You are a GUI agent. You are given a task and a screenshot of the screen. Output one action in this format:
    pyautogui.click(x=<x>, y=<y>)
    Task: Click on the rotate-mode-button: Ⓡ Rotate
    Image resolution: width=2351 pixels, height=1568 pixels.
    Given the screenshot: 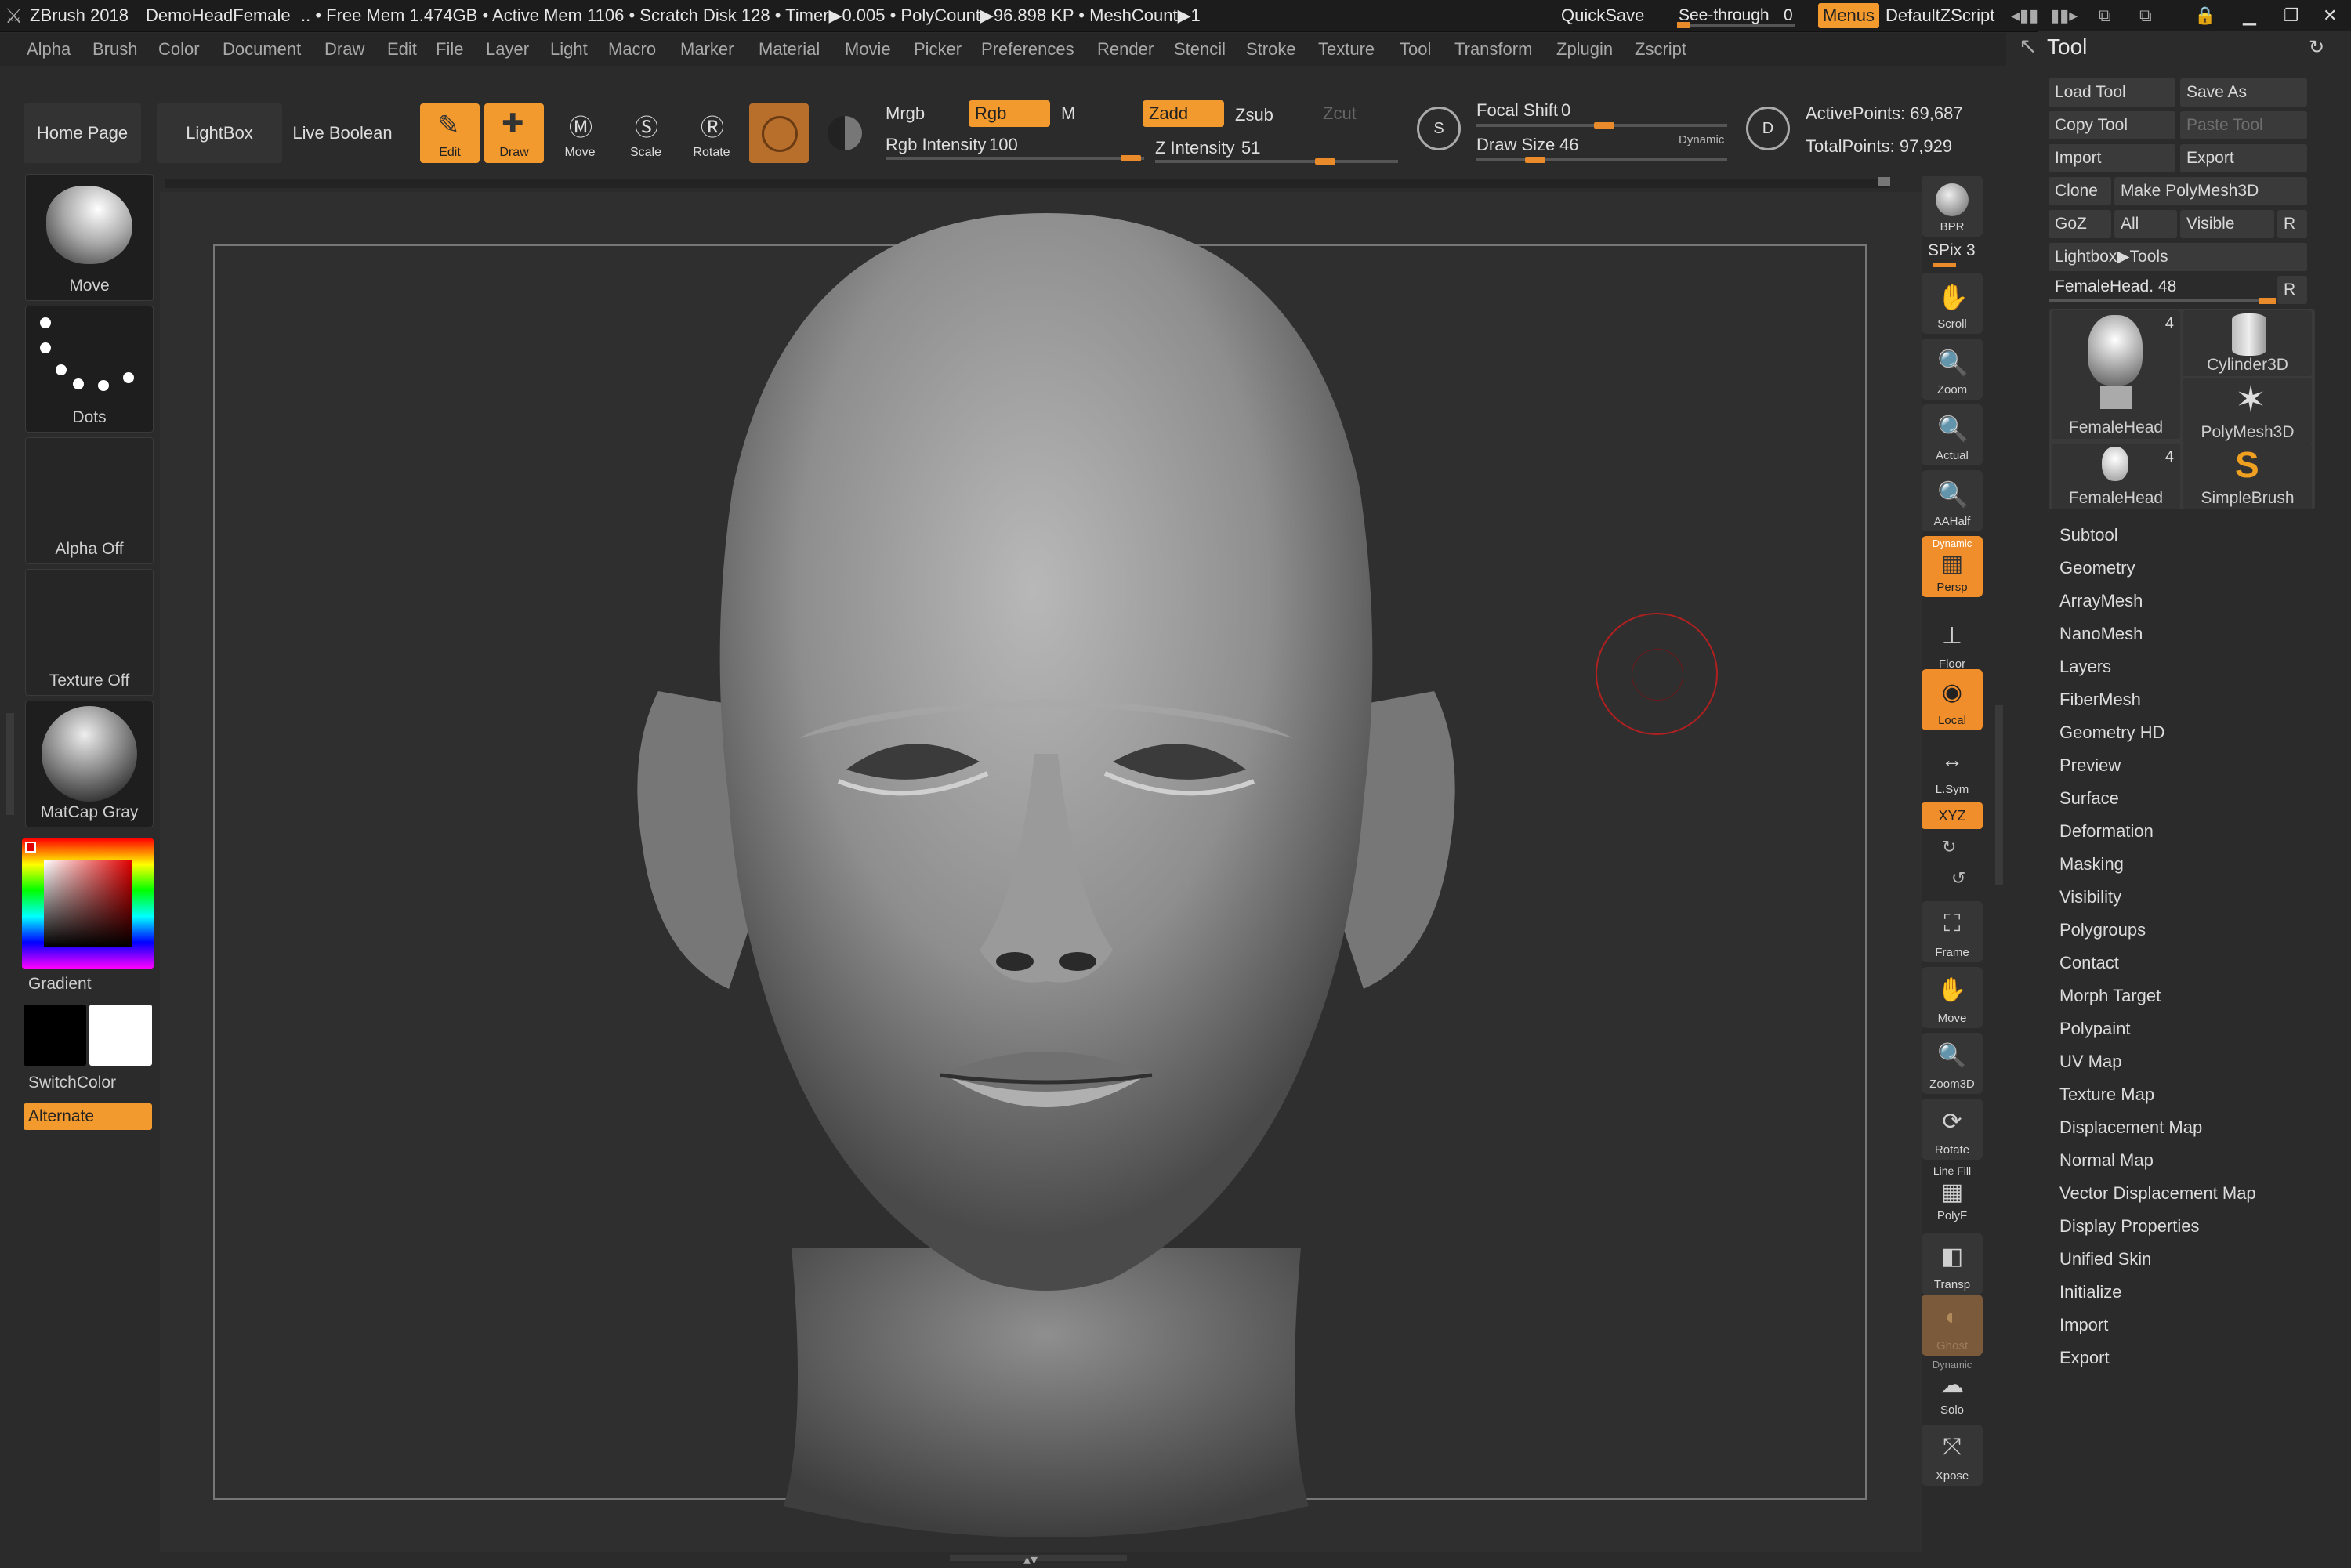 What is the action you would take?
    pyautogui.click(x=711, y=133)
    